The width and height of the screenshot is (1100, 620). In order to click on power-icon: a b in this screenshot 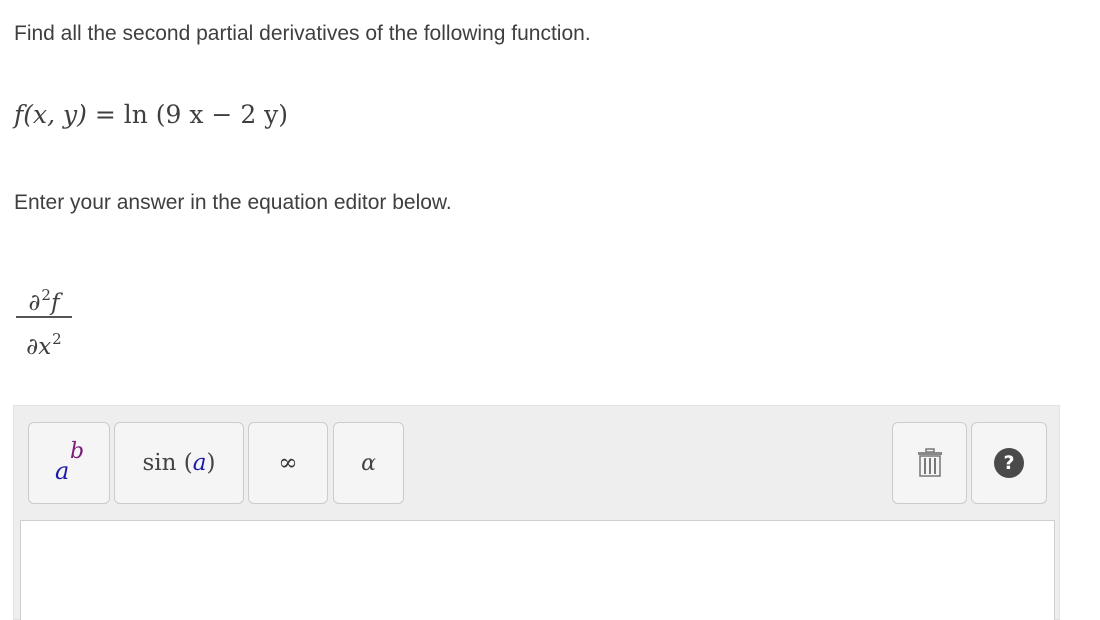, I will do `click(70, 462)`.